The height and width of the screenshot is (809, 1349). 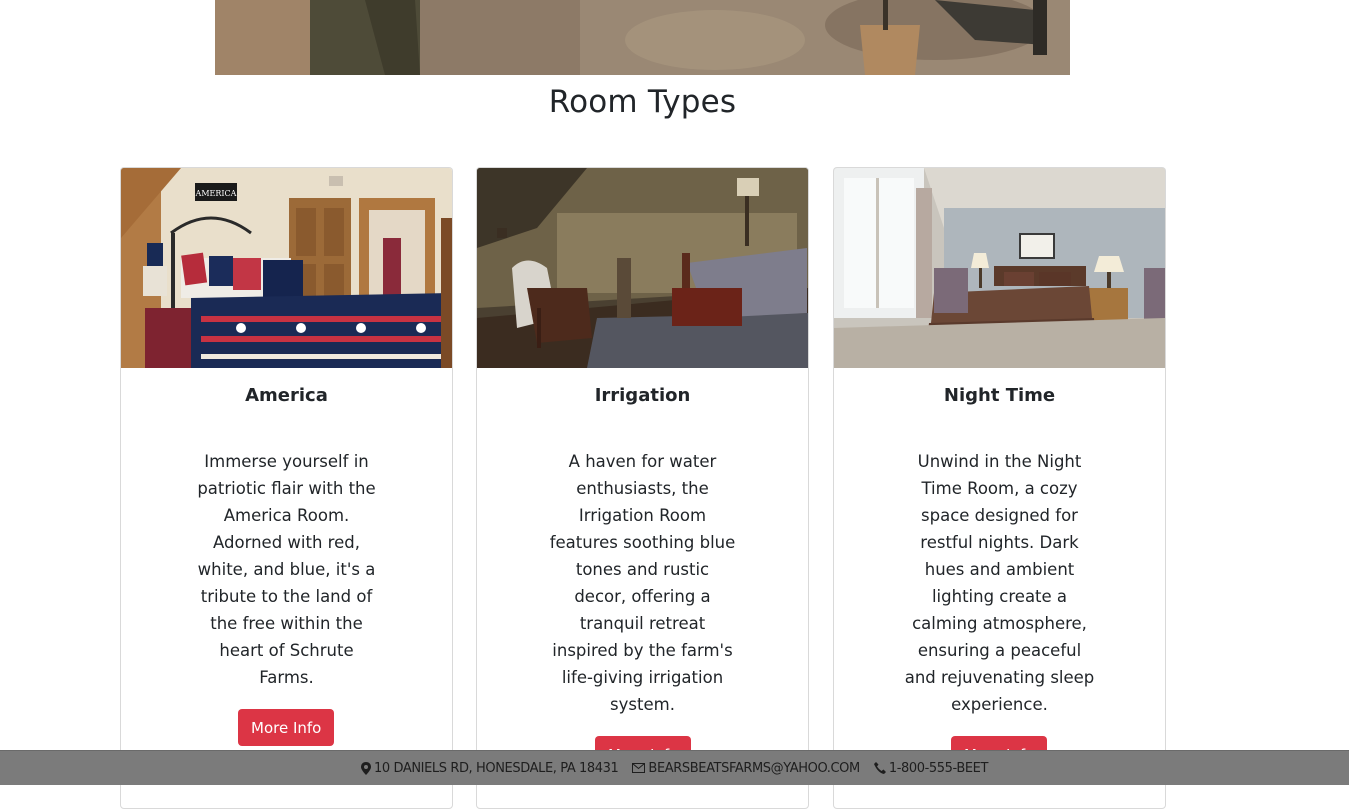 What do you see at coordinates (365, 768) in the screenshot?
I see `map-marker-icon` at bounding box center [365, 768].